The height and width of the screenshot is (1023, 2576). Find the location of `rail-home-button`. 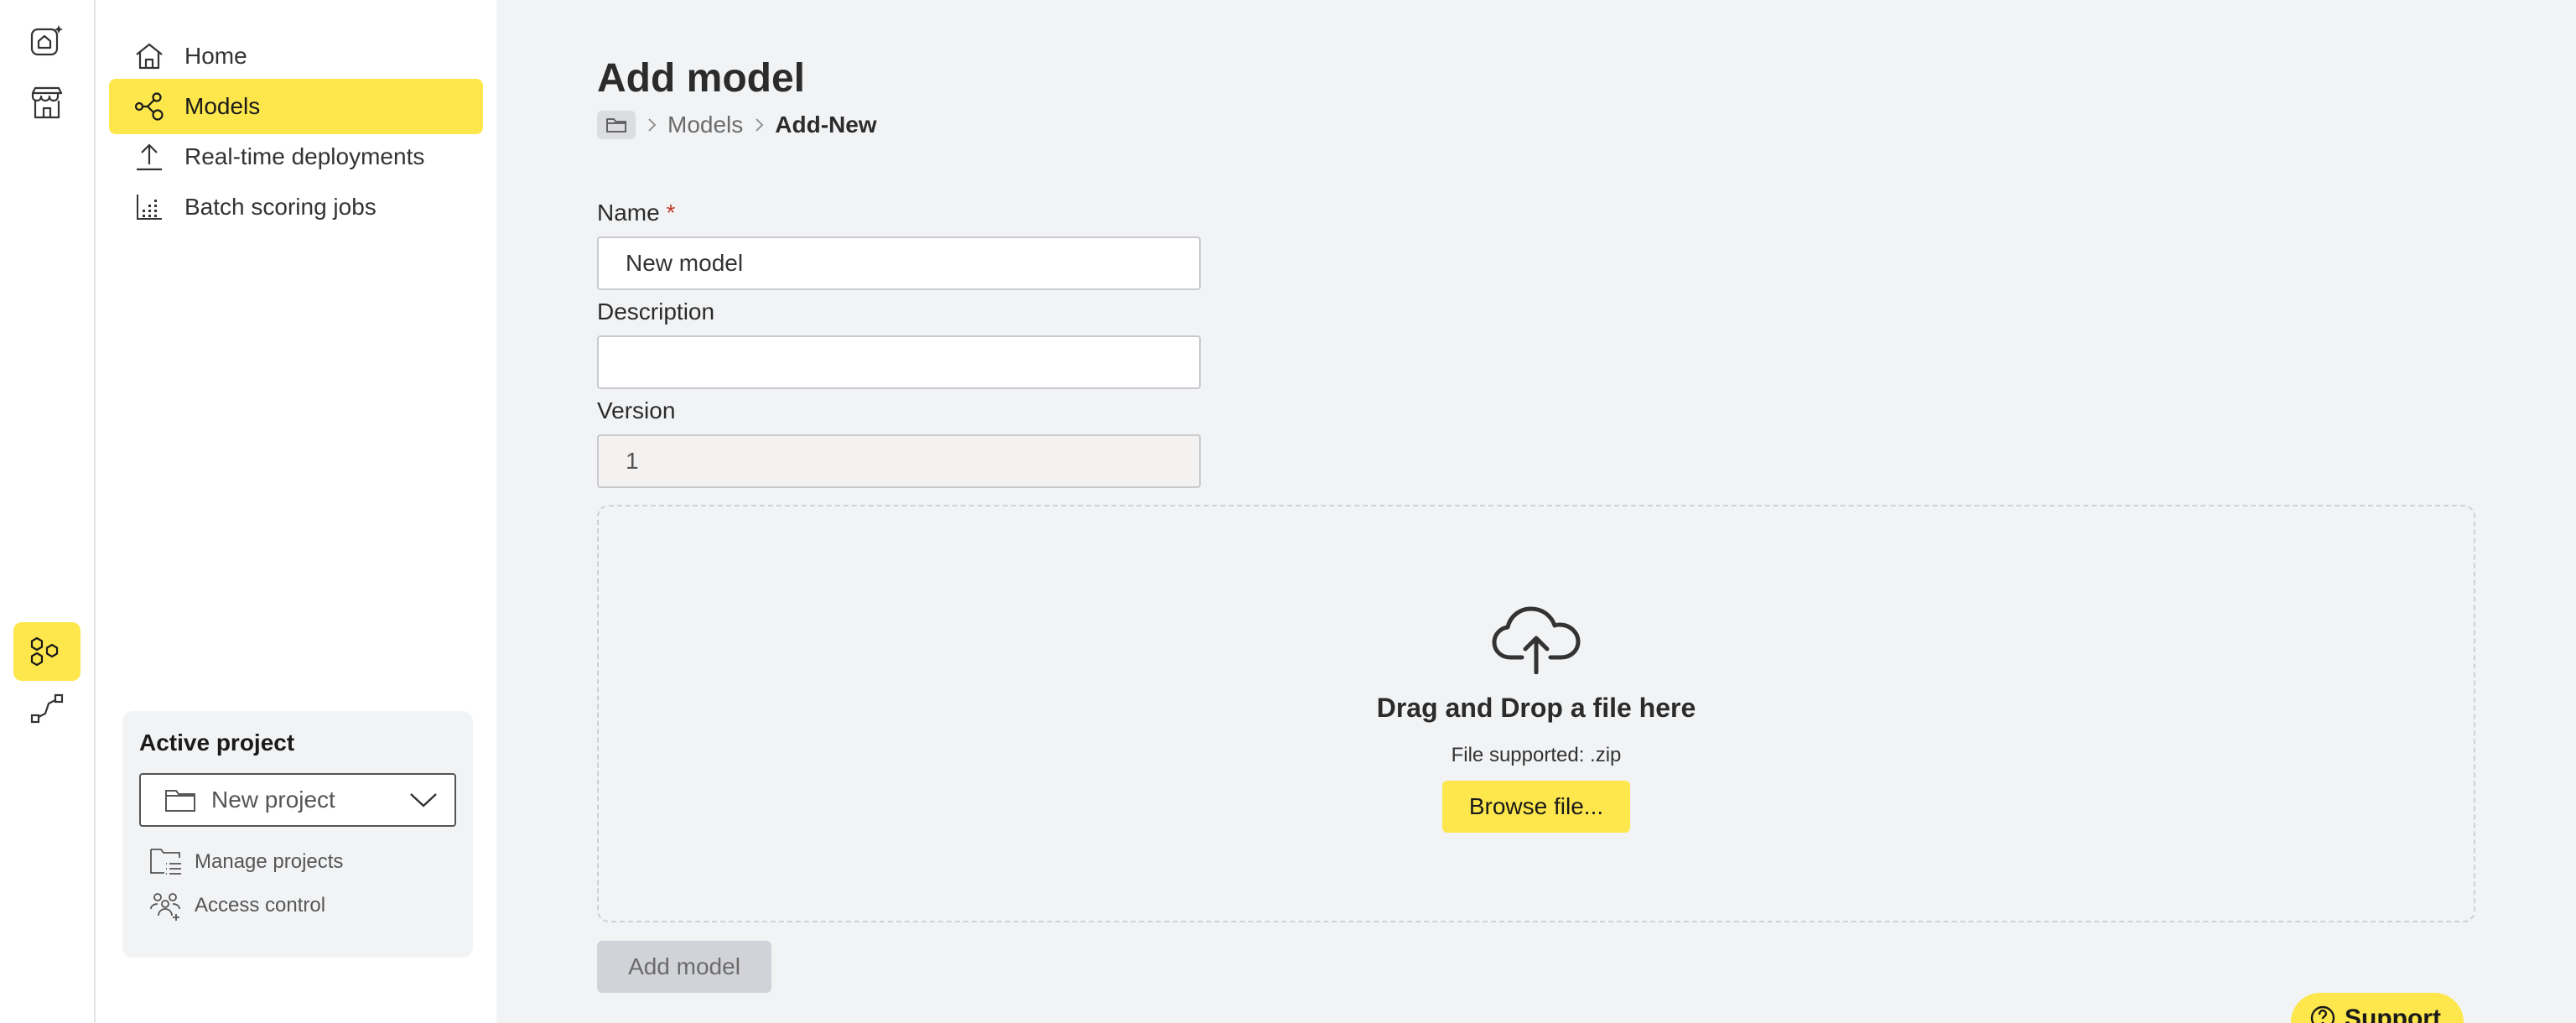

rail-home-button is located at coordinates (46, 41).